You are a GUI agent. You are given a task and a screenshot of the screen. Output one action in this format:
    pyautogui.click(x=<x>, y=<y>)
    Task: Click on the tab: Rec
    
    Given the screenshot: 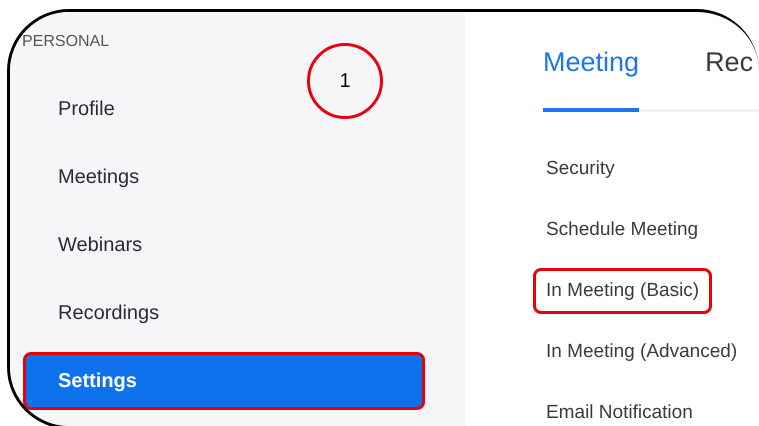 What is the action you would take?
    pyautogui.click(x=729, y=70)
    